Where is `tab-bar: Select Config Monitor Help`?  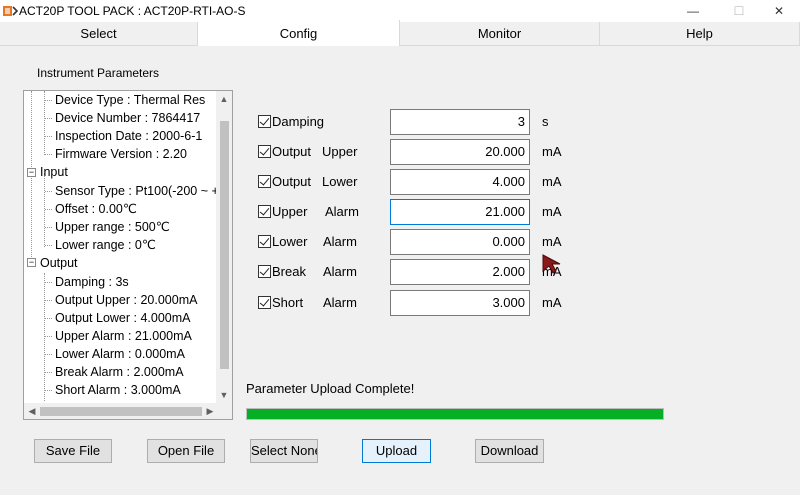
tab-bar: Select Config Monitor Help is located at coordinates (400, 33).